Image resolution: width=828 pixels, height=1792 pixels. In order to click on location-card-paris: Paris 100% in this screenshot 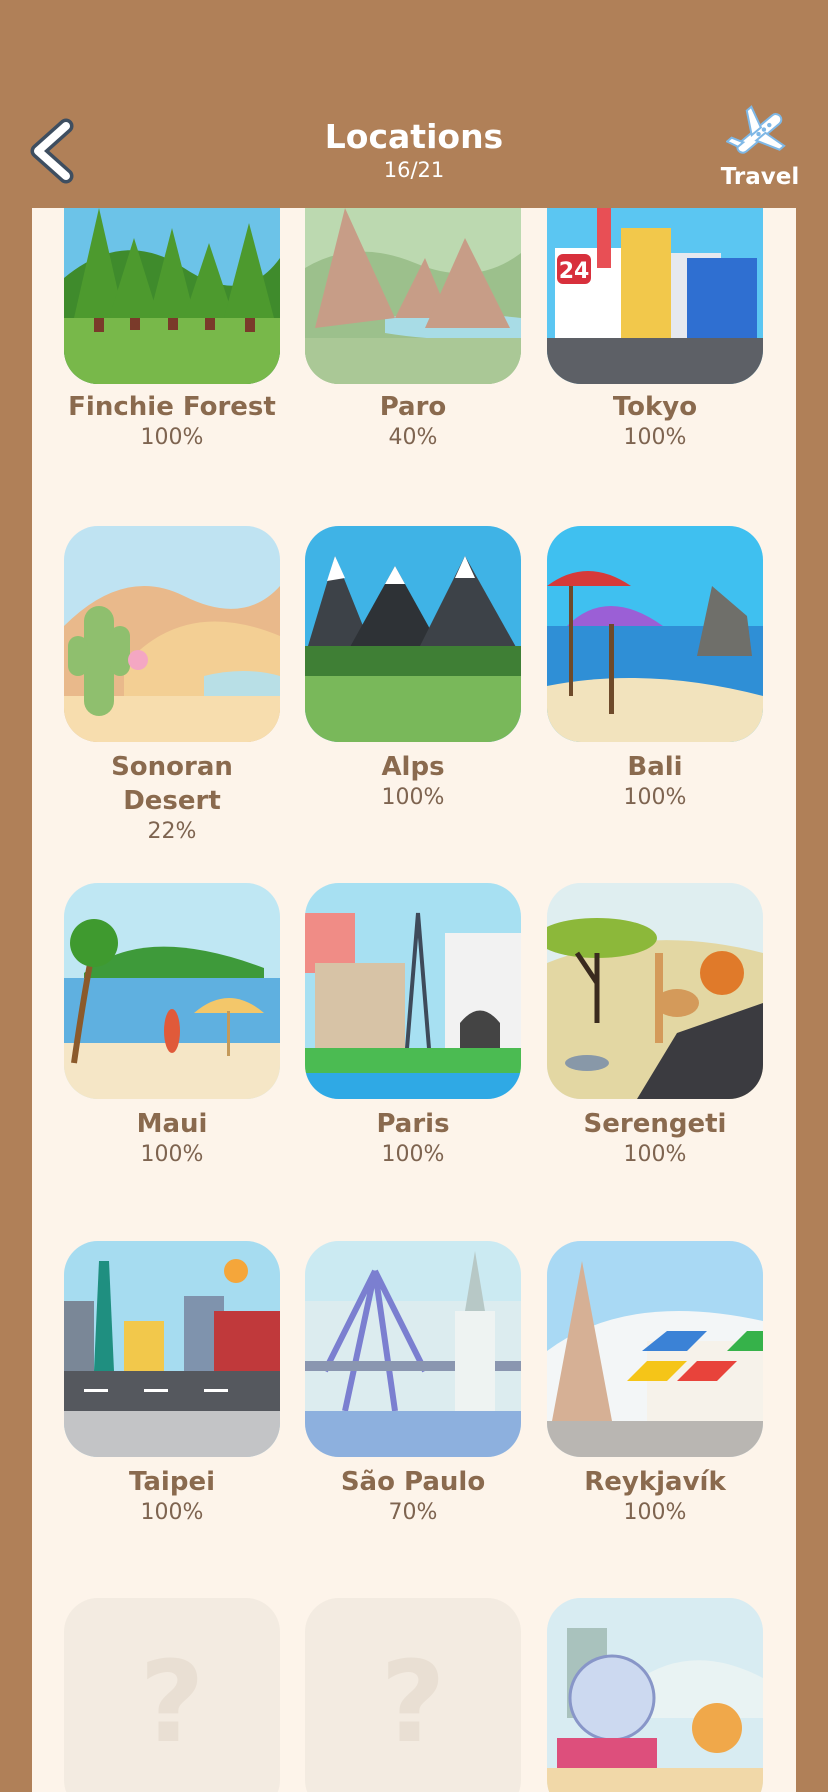, I will do `click(413, 1033)`.